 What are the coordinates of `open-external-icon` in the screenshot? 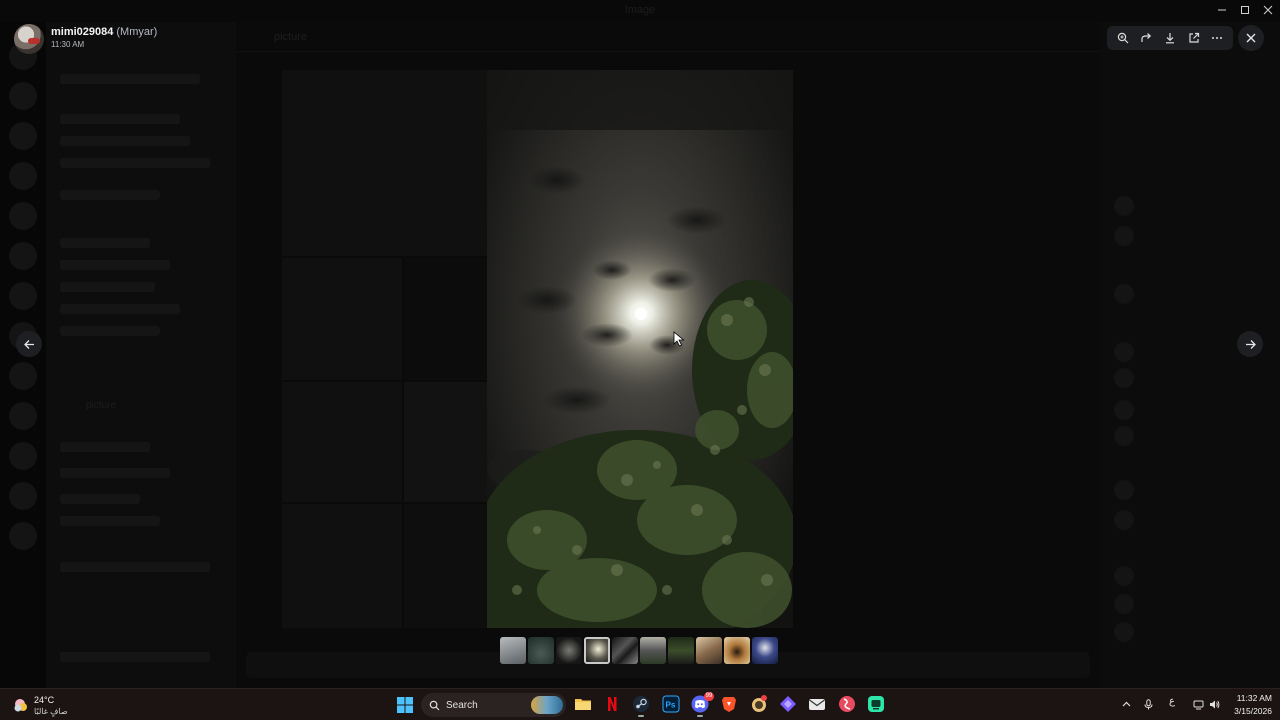 It's located at (1193, 37).